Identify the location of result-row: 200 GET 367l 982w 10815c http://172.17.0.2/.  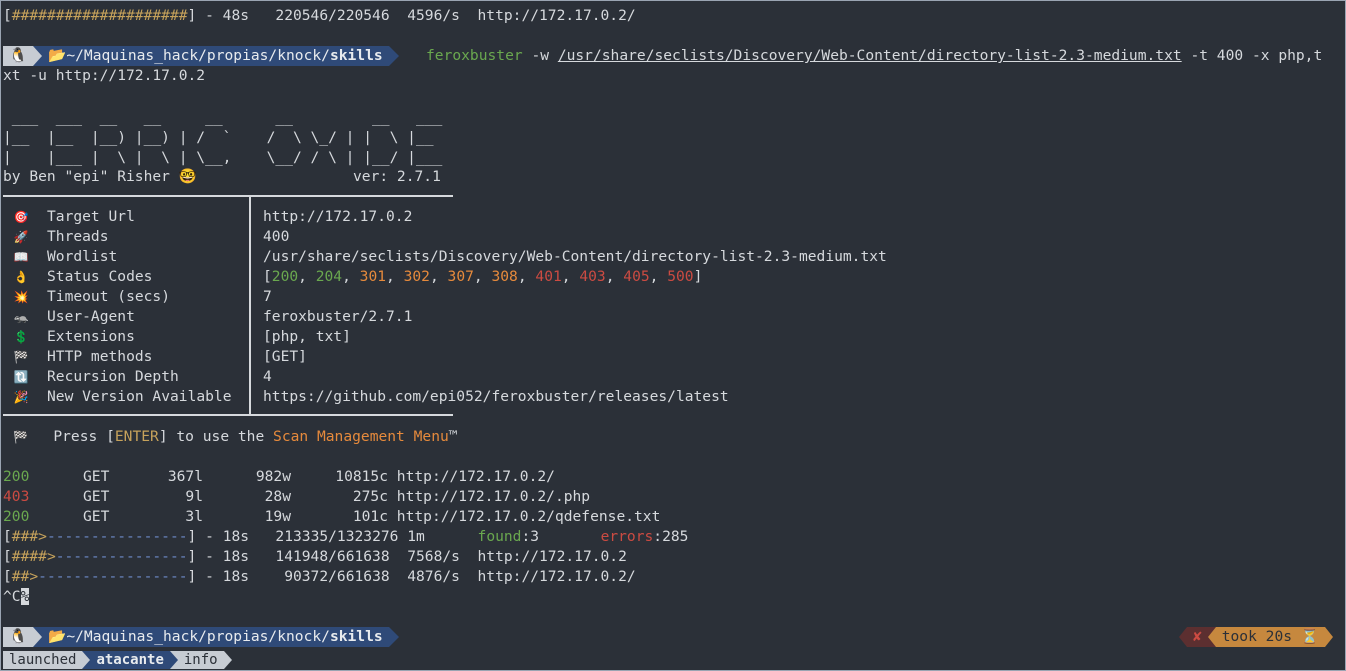
(279, 476).